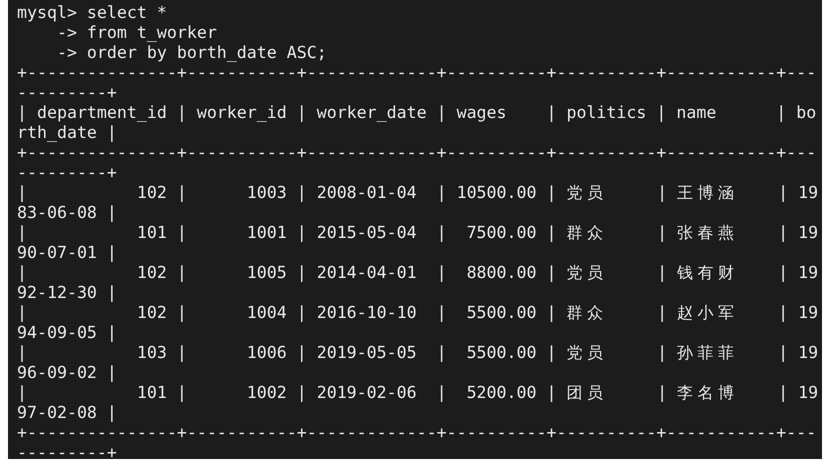 This screenshot has width=831, height=461. What do you see at coordinates (417, 193) in the screenshot?
I see `terminal-line: | 102 | 1003 | 2008-01-04 | 10500.00 | 党员 | 王博涵 | 19` at bounding box center [417, 193].